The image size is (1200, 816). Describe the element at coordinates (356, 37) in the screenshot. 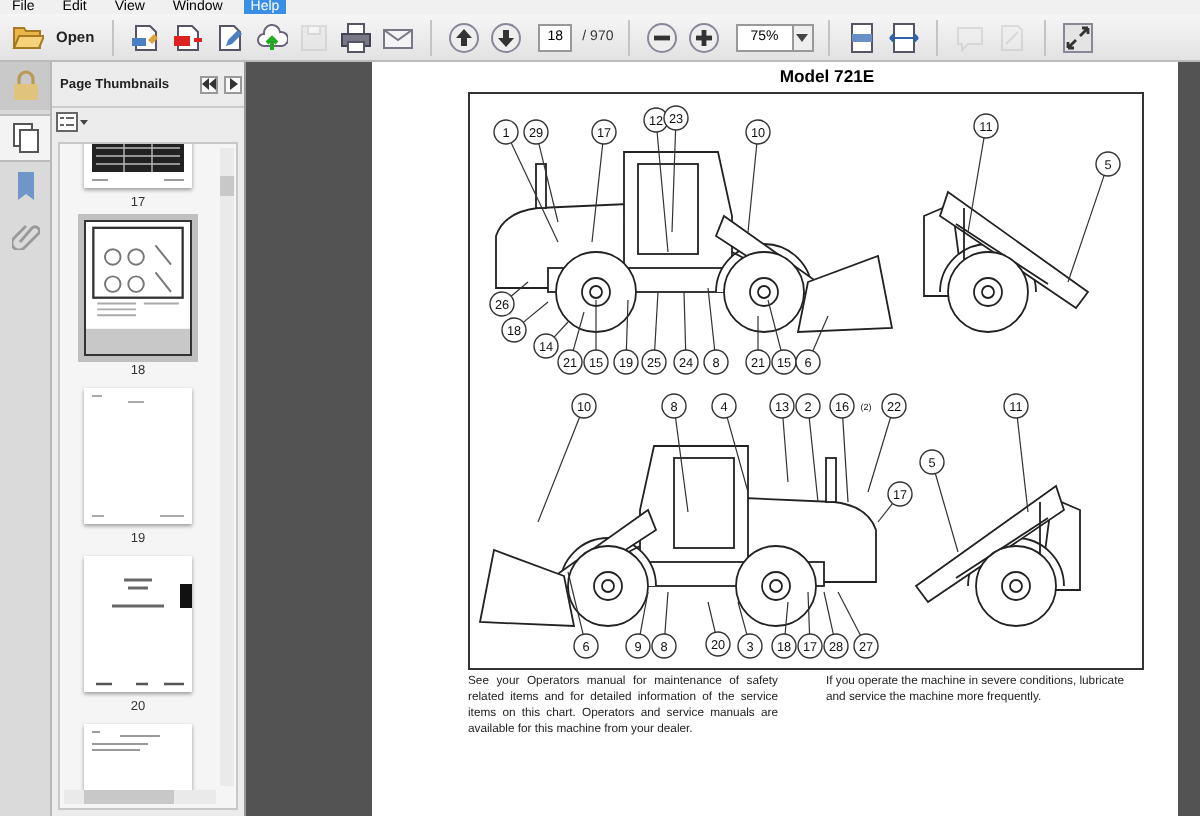

I see `print-icon` at that location.